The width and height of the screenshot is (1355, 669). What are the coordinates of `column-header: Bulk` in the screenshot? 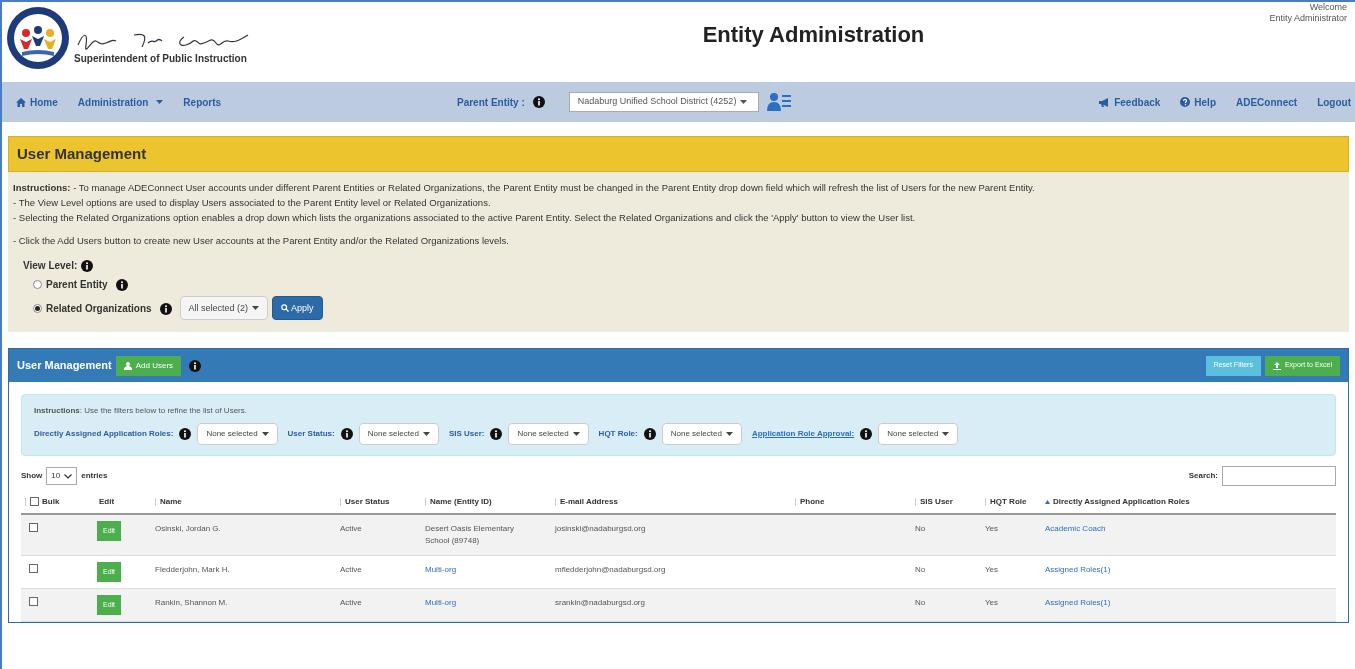 It's located at (51, 501).